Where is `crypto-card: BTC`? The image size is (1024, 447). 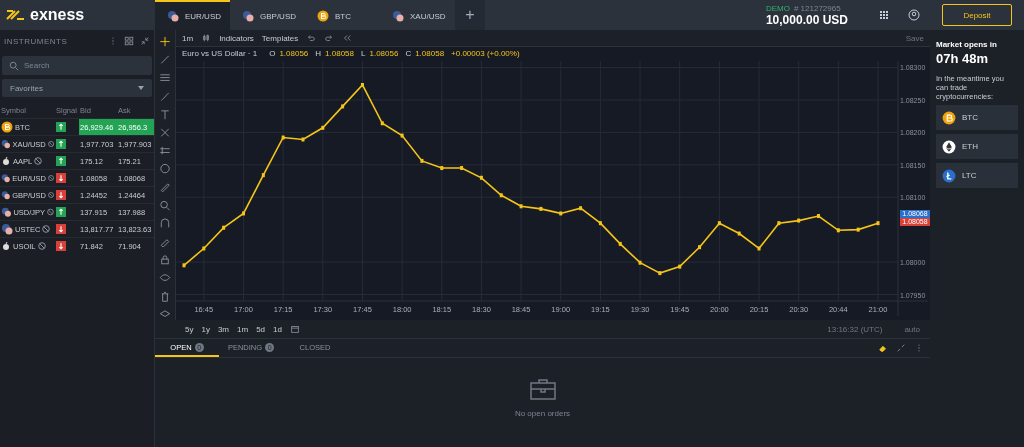 crypto-card: BTC is located at coordinates (977, 117).